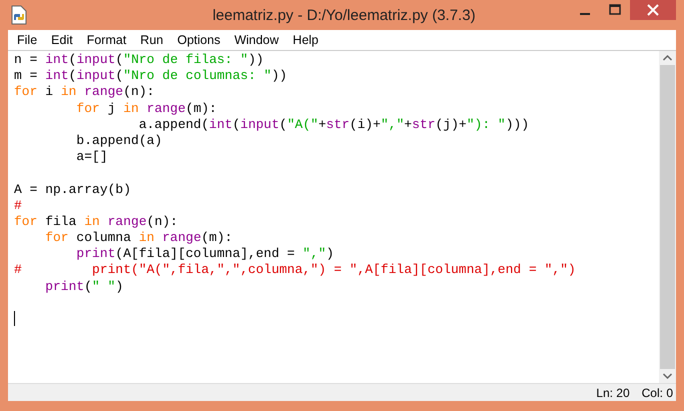 This screenshot has width=684, height=411. What do you see at coordinates (151, 40) in the screenshot?
I see `menu-item: Run` at bounding box center [151, 40].